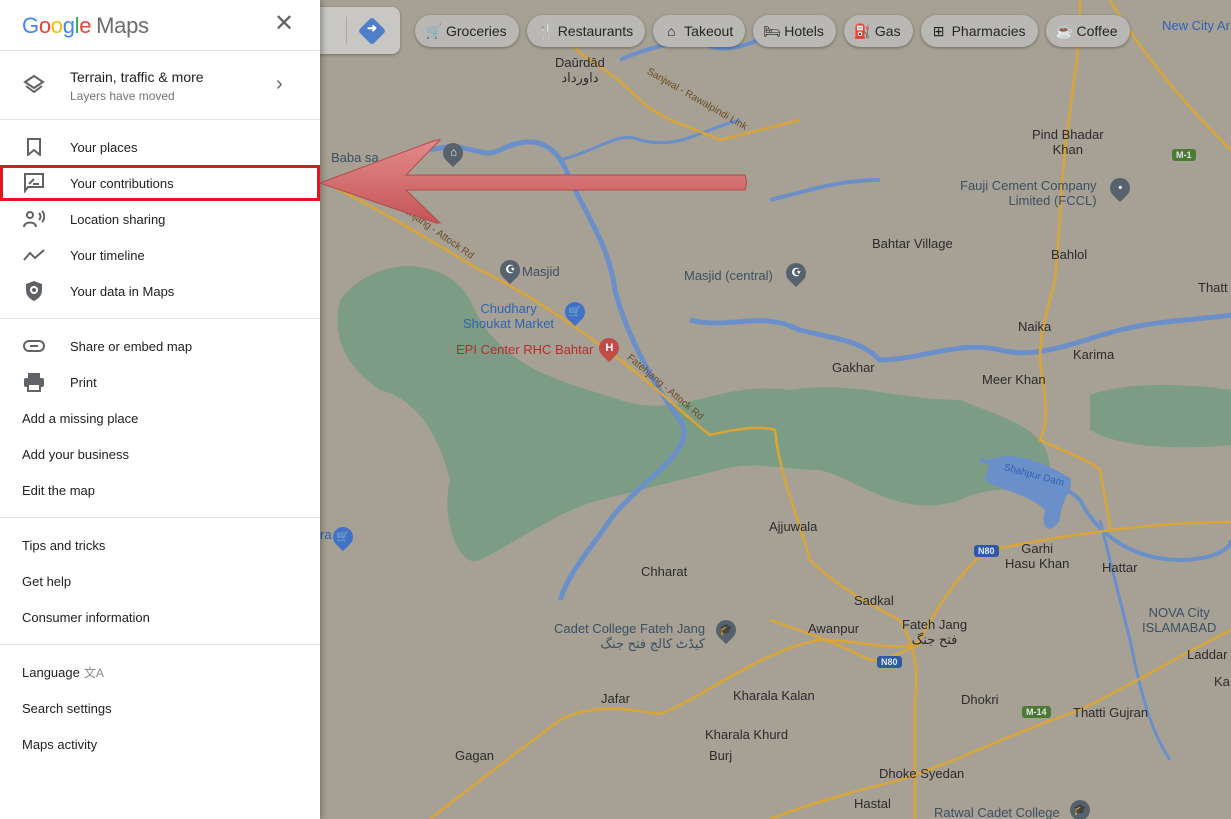 The height and width of the screenshot is (819, 1231). Describe the element at coordinates (131, 346) in the screenshot. I see `menu-item-label: Share or embed map` at that location.